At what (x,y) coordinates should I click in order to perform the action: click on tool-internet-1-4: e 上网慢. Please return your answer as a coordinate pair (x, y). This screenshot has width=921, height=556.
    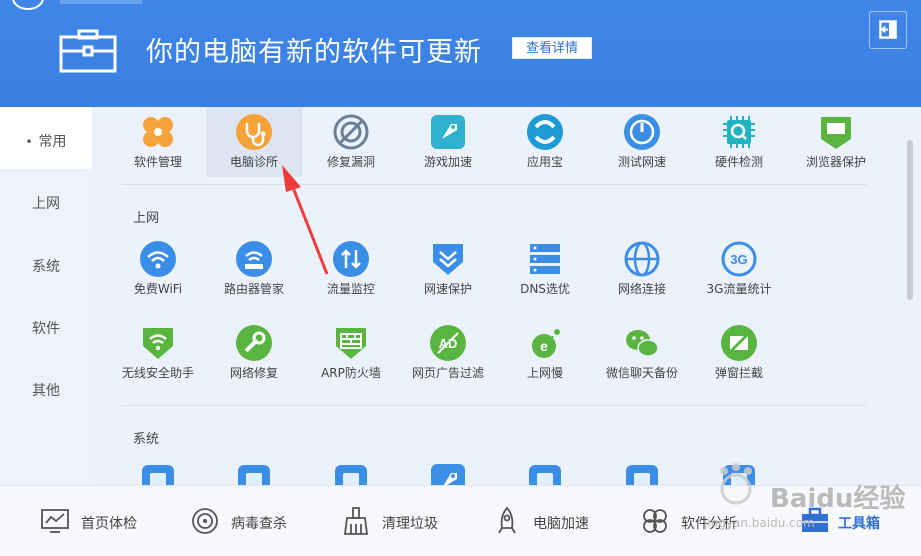
    Looking at the image, I should click on (545, 353).